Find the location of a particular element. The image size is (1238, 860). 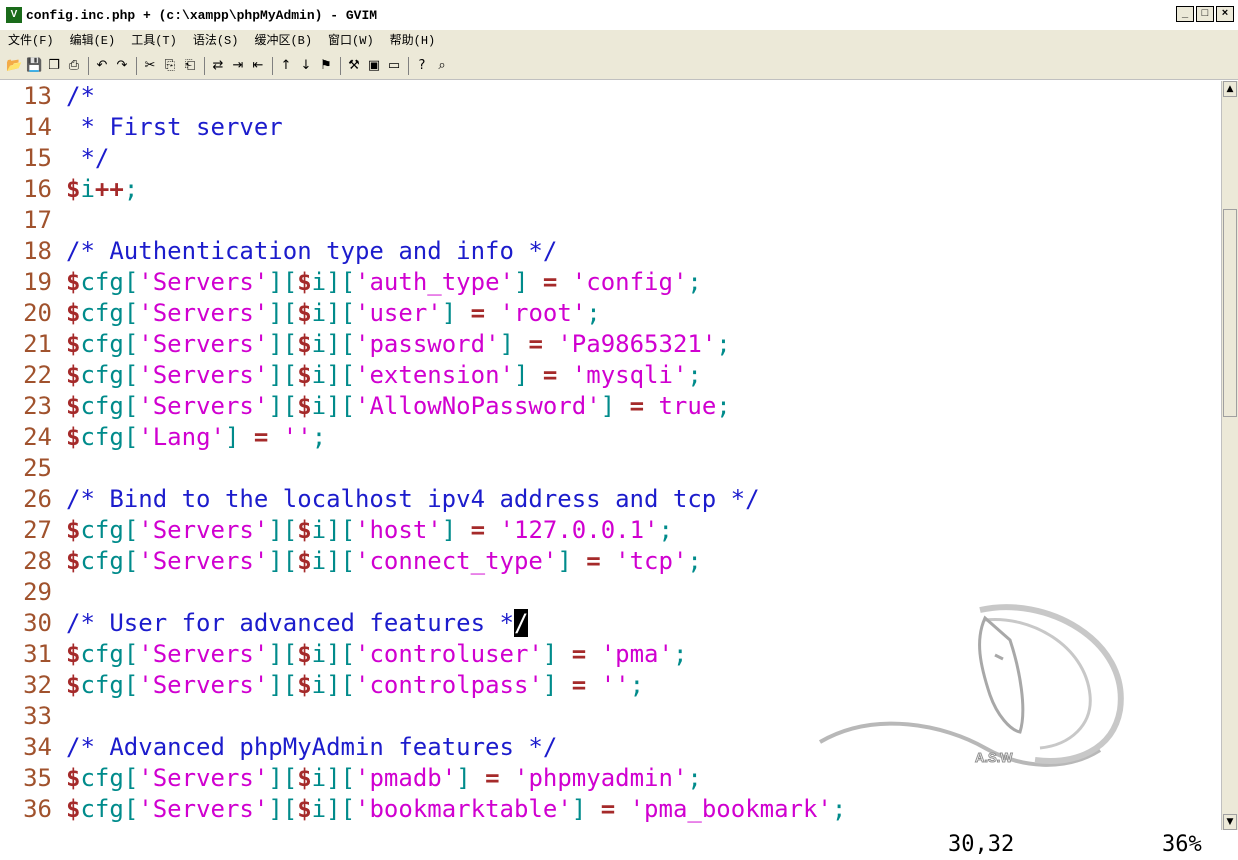

line-number: 36 is located at coordinates (37, 809).